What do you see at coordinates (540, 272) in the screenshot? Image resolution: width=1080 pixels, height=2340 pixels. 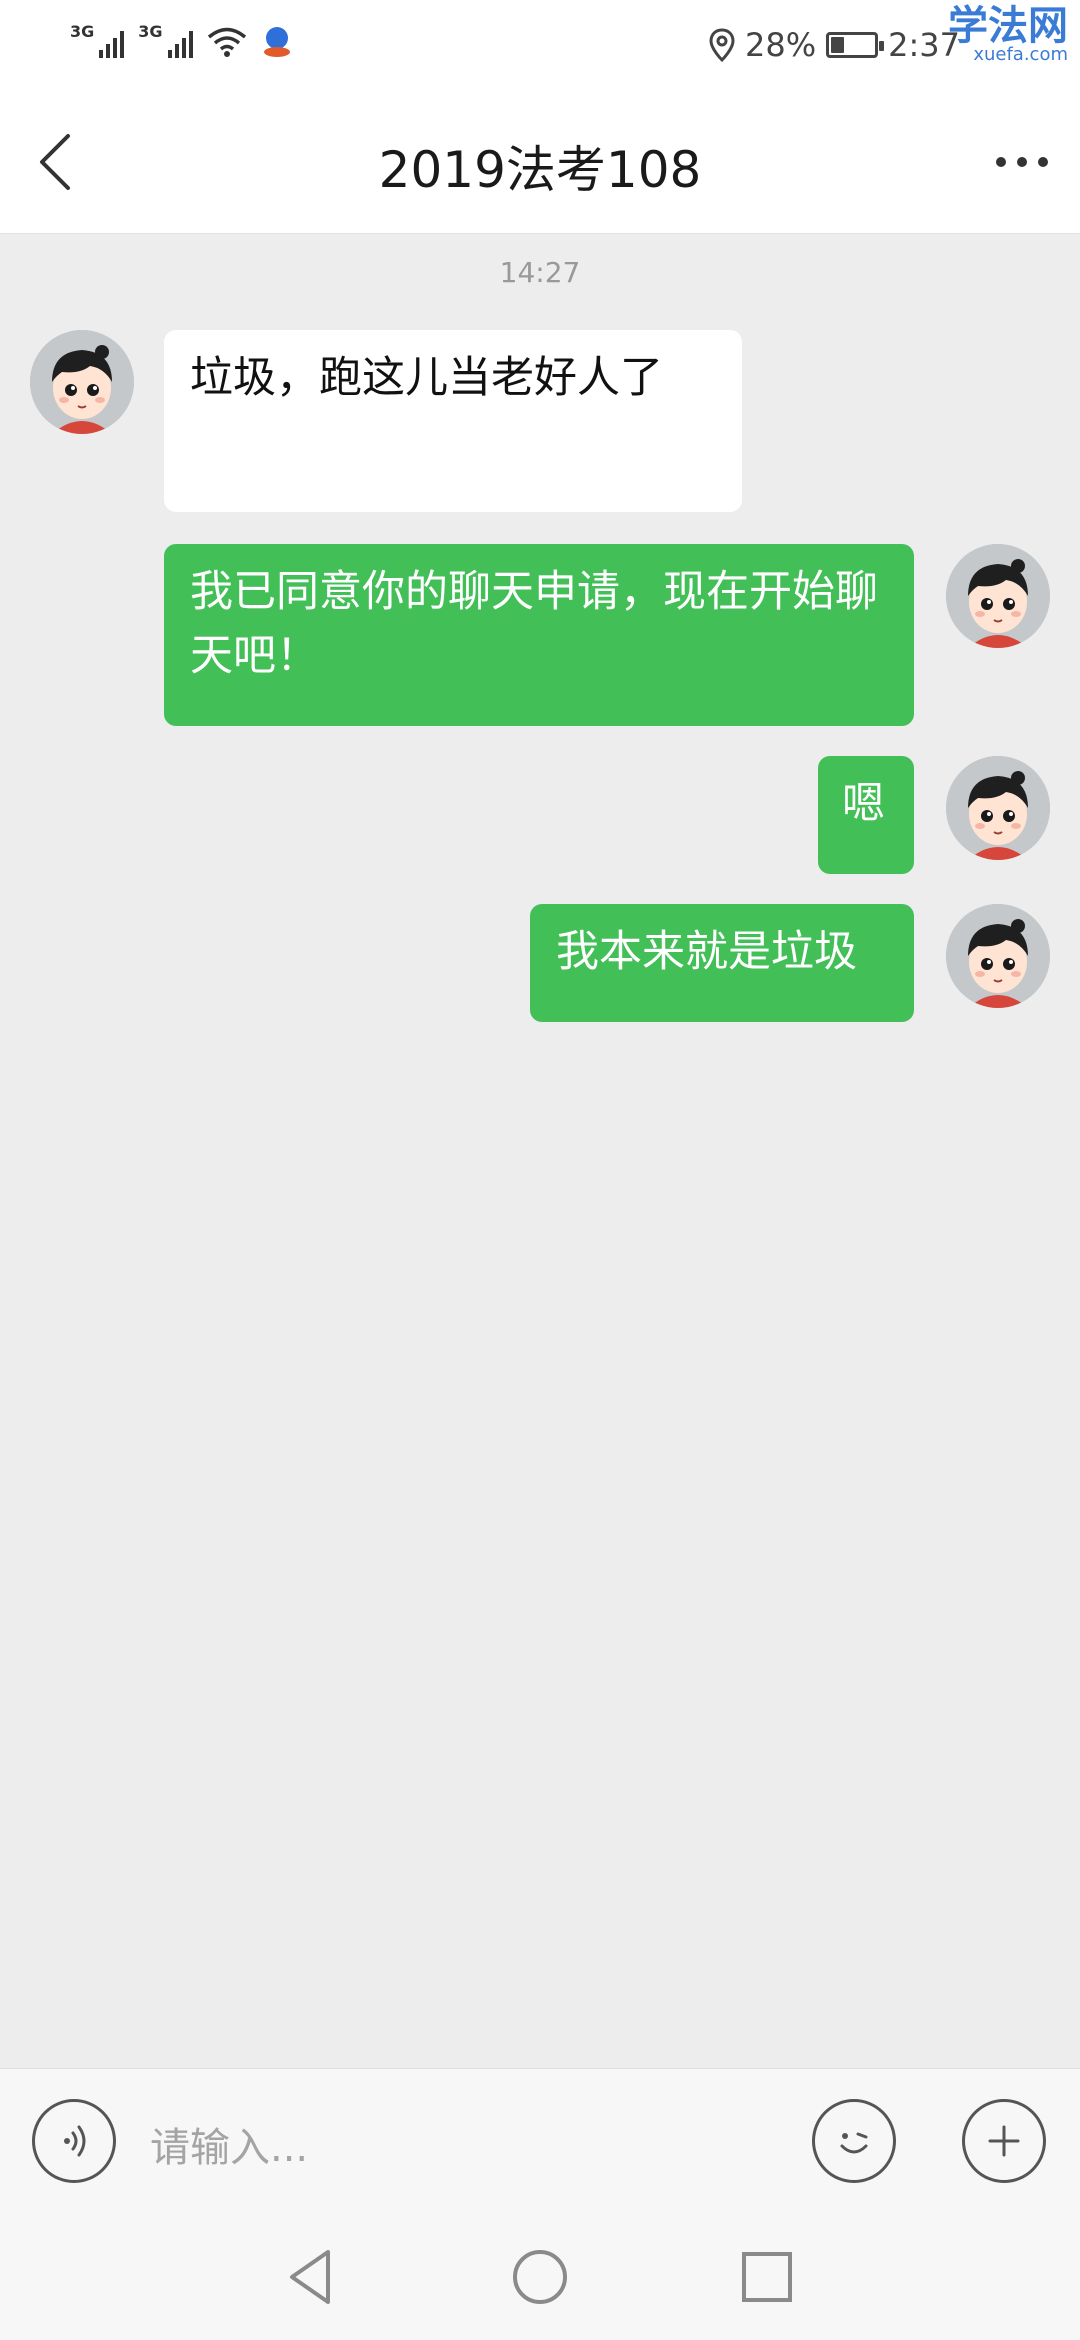 I see `message-timestamp: 14:27` at bounding box center [540, 272].